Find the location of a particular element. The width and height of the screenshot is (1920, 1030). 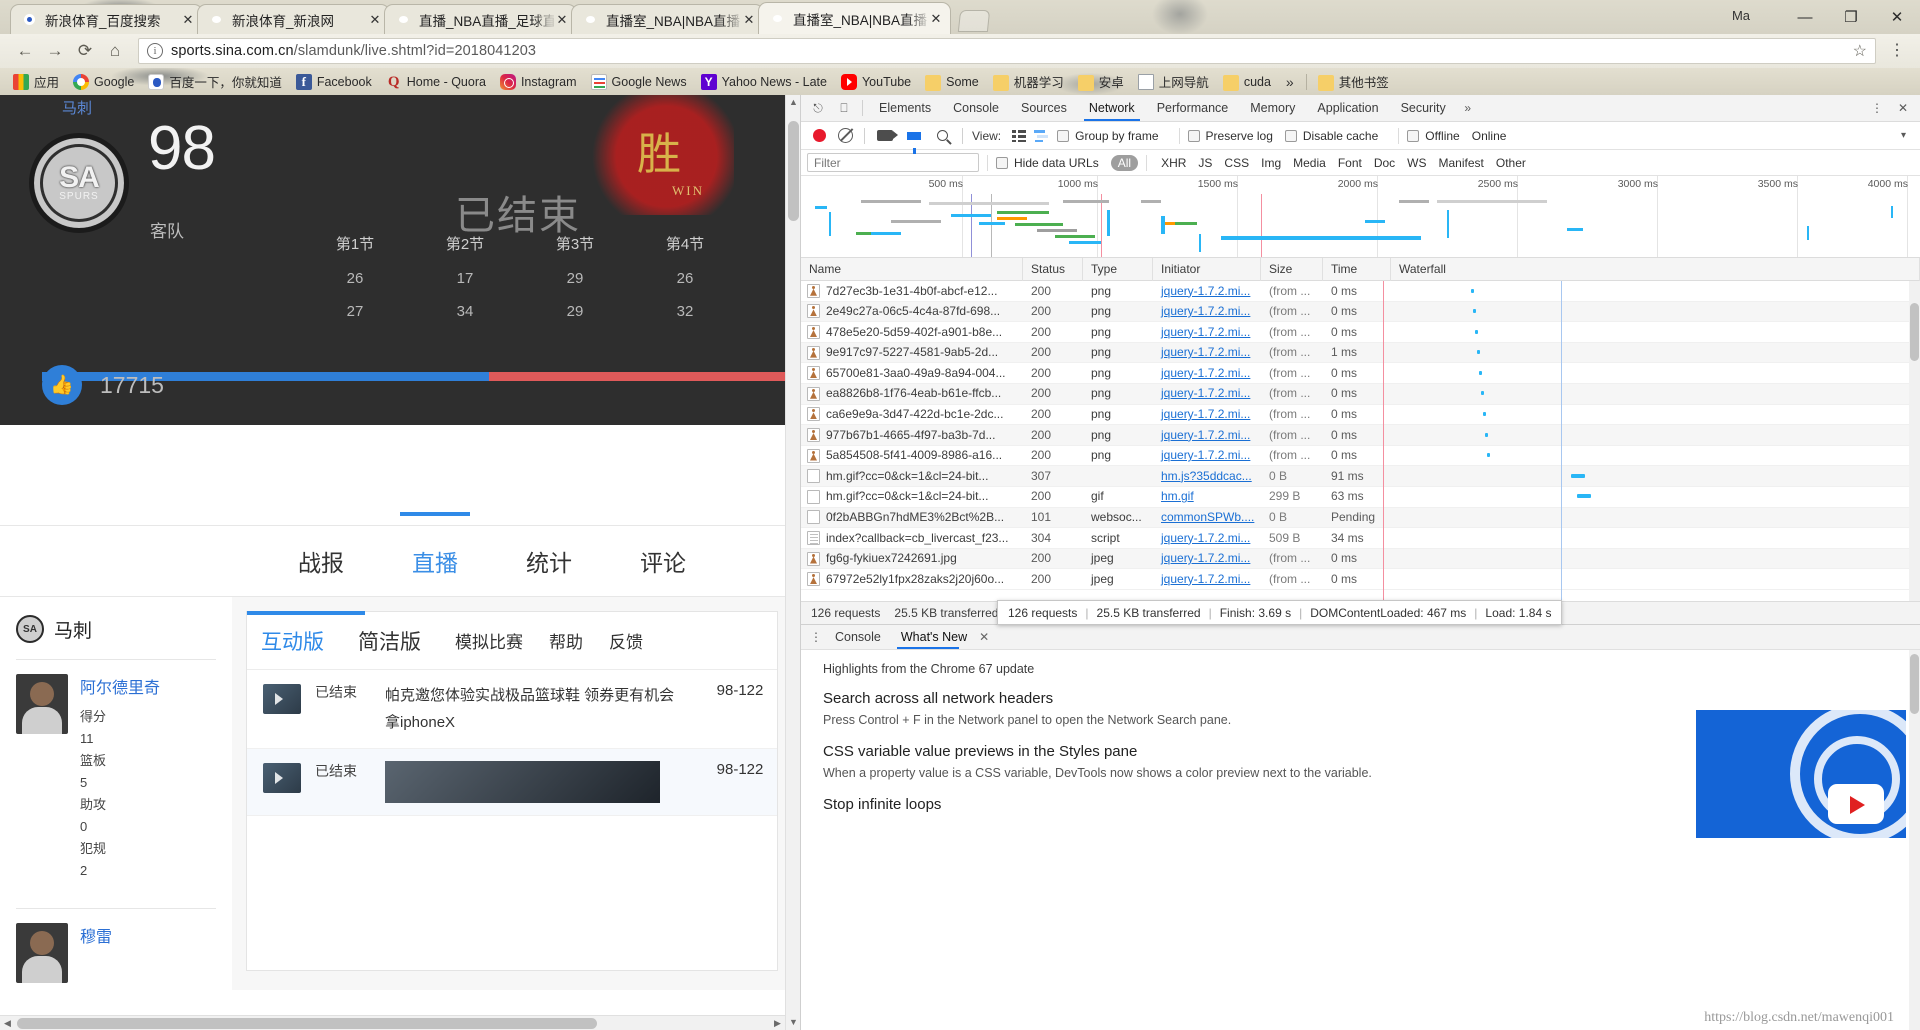

scoreboard-team-link: 马刺 is located at coordinates (77, 107).